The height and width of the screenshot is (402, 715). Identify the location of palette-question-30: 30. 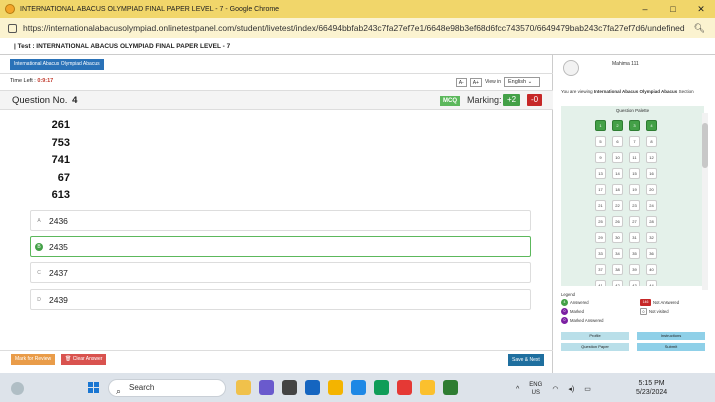
(617, 237).